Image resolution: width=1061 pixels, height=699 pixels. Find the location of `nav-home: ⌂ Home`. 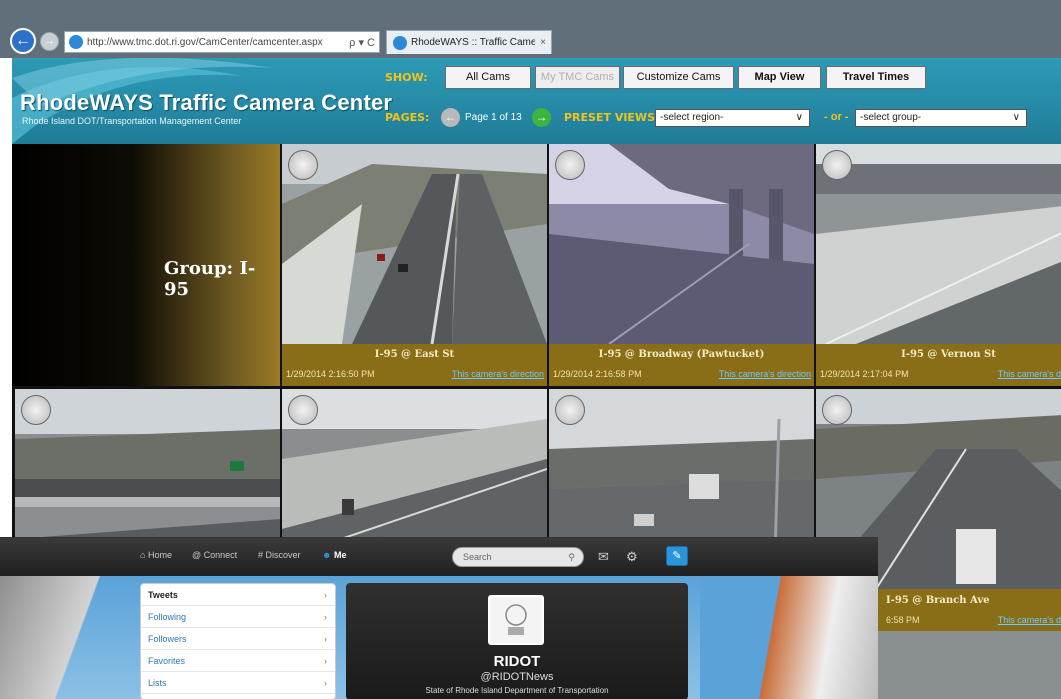

nav-home: ⌂ Home is located at coordinates (156, 555).